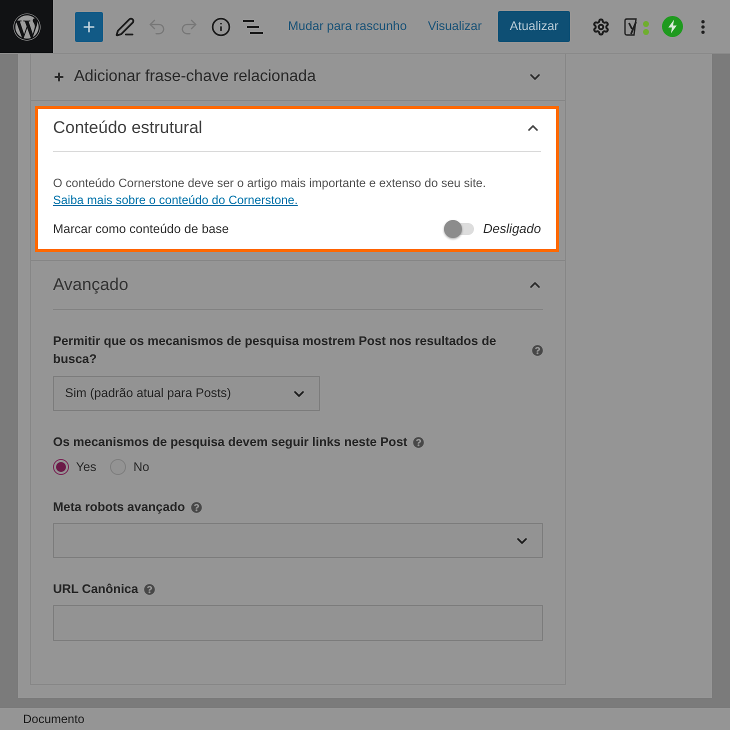 Image resolution: width=730 pixels, height=730 pixels. Describe the element at coordinates (195, 77) in the screenshot. I see `section-title: Adicionar frase-chave relacionada` at that location.